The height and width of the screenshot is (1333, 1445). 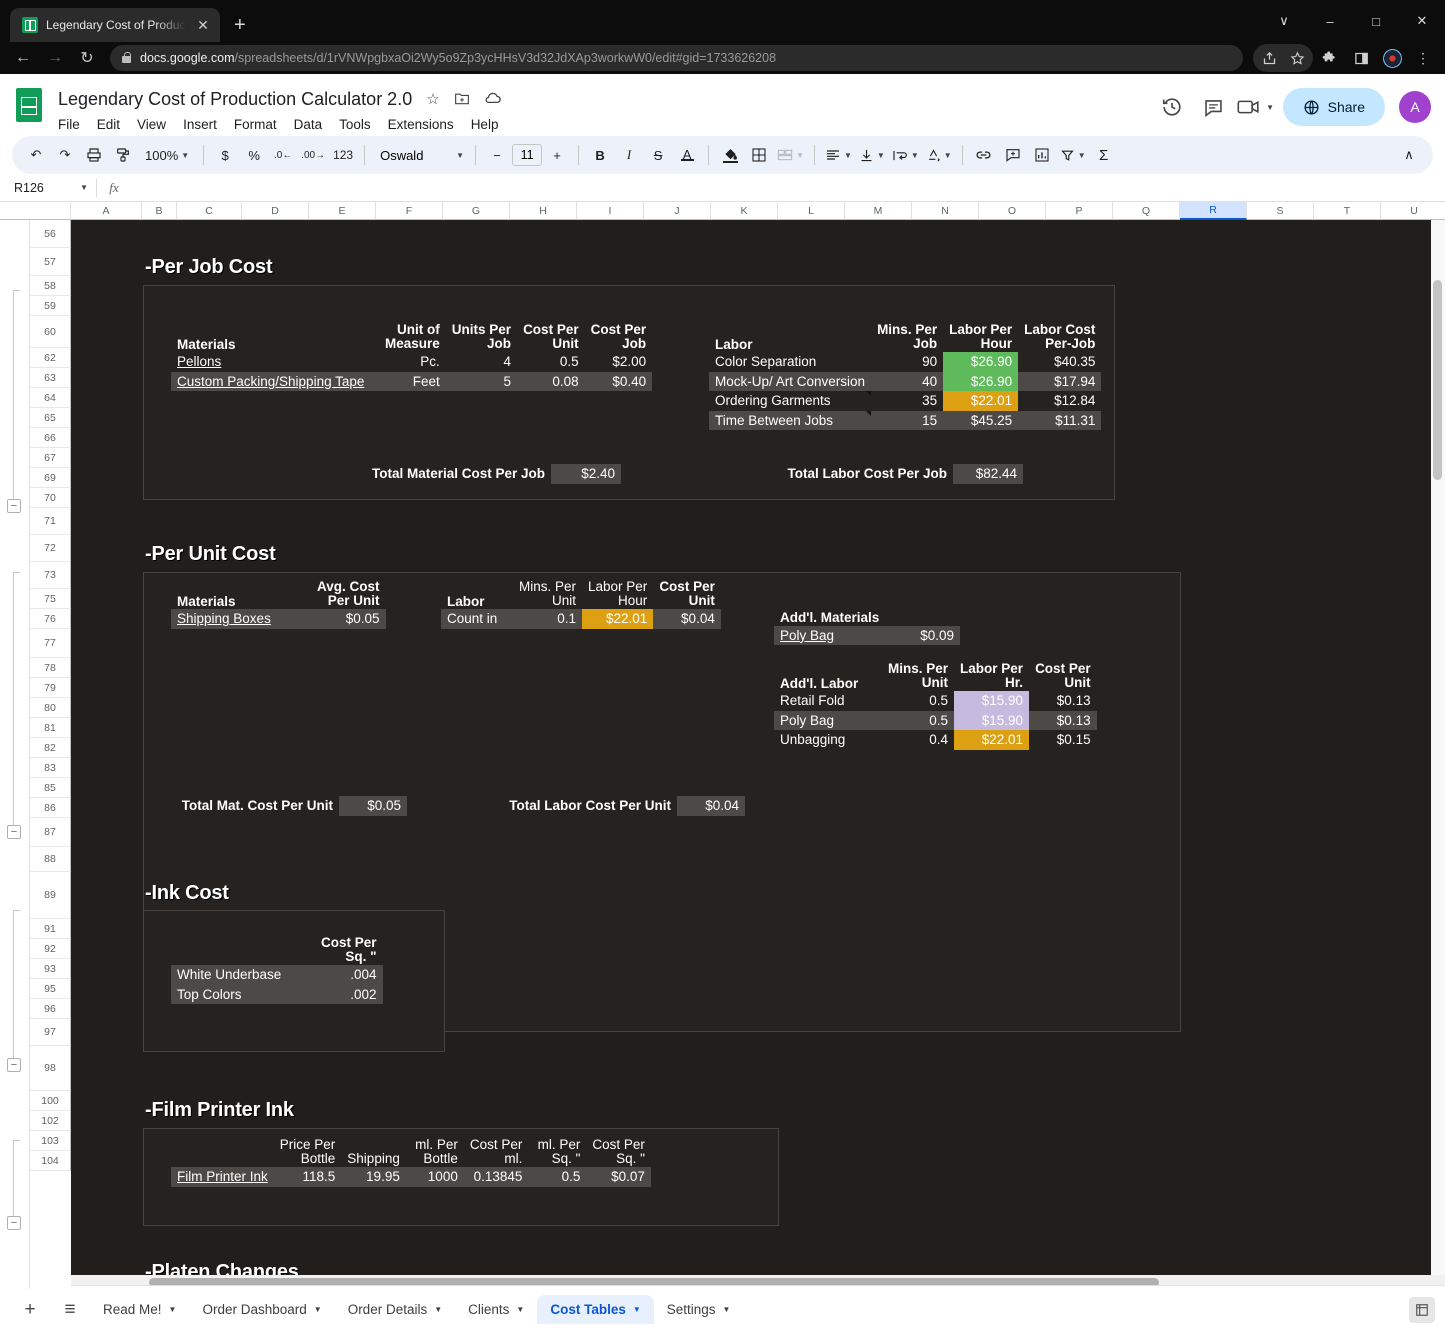 What do you see at coordinates (1256, 107) in the screenshot?
I see `meet-icon: ▼` at bounding box center [1256, 107].